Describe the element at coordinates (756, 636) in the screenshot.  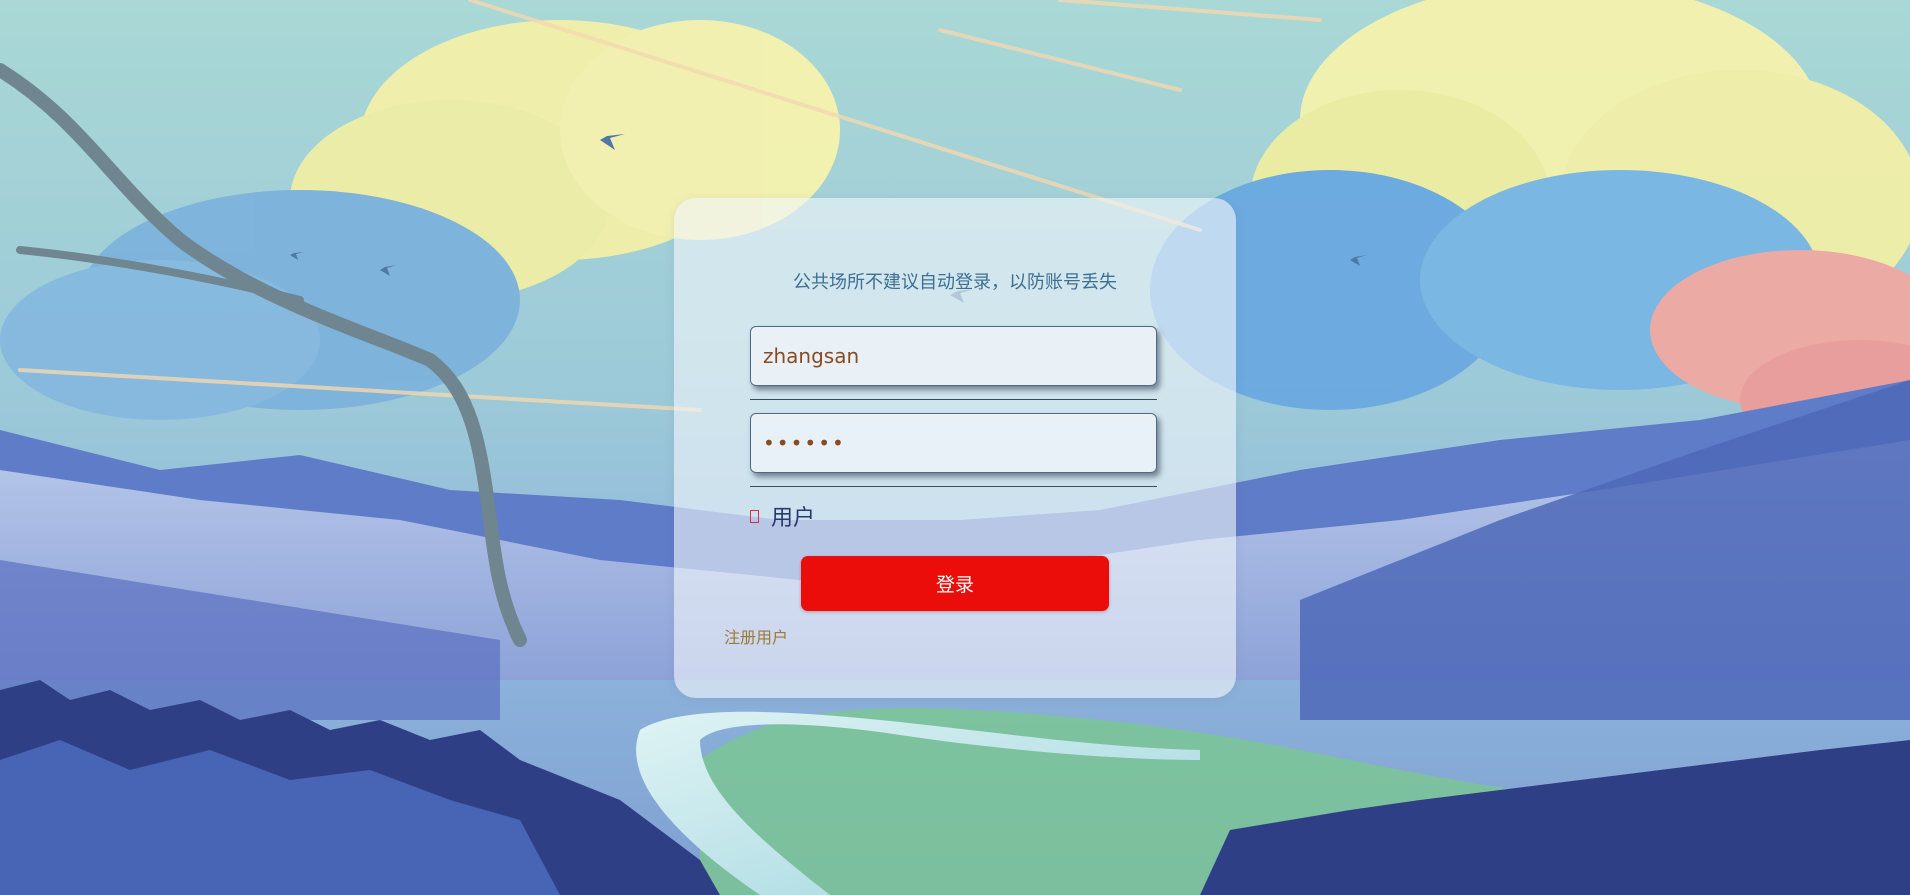
I see `register-link: 注册用户` at that location.